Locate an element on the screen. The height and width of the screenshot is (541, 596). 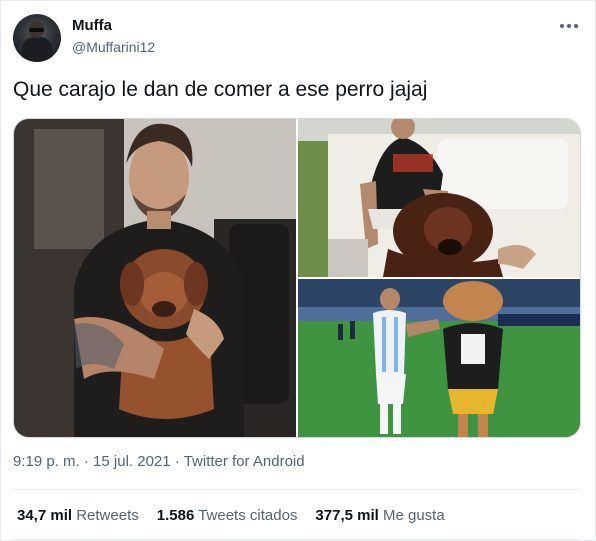
likes-count: 377,5 mil is located at coordinates (347, 515).